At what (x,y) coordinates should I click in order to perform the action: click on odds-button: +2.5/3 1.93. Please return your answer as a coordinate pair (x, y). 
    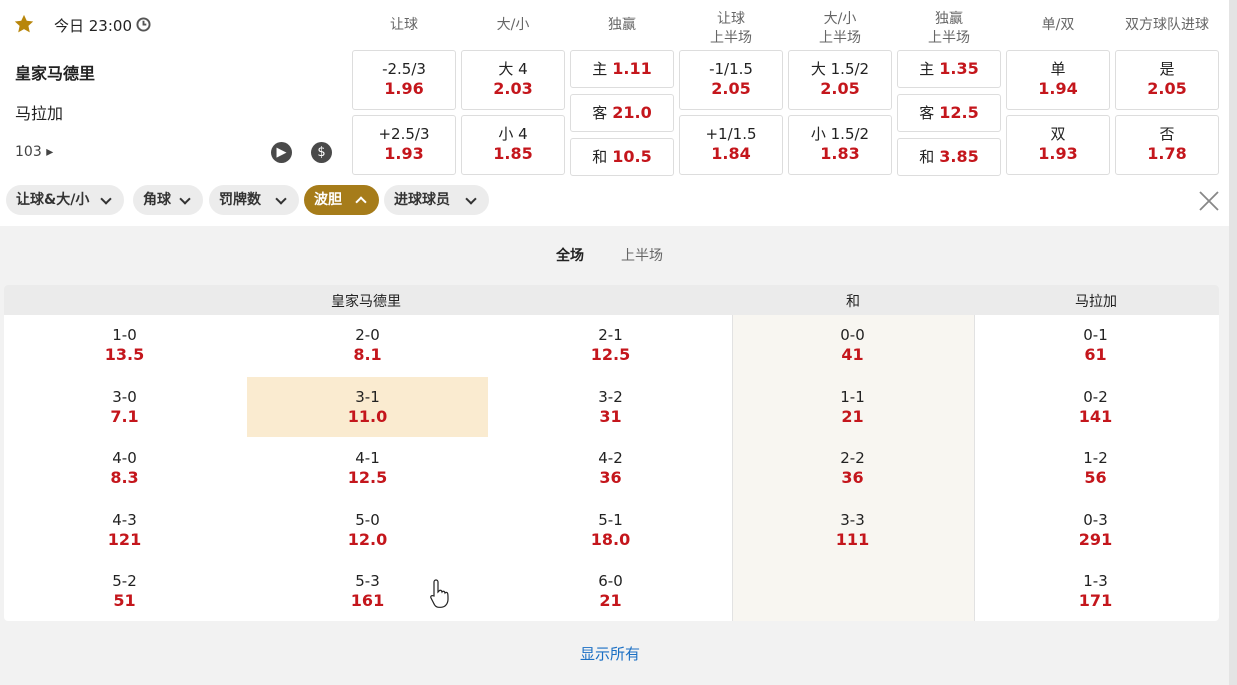
    Looking at the image, I should click on (404, 145).